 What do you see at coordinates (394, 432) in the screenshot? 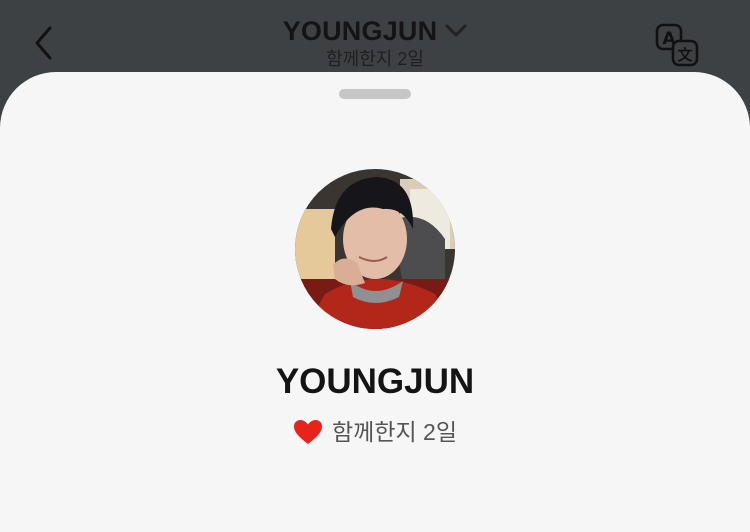
I see `together-days-text: 함께한지 2일` at bounding box center [394, 432].